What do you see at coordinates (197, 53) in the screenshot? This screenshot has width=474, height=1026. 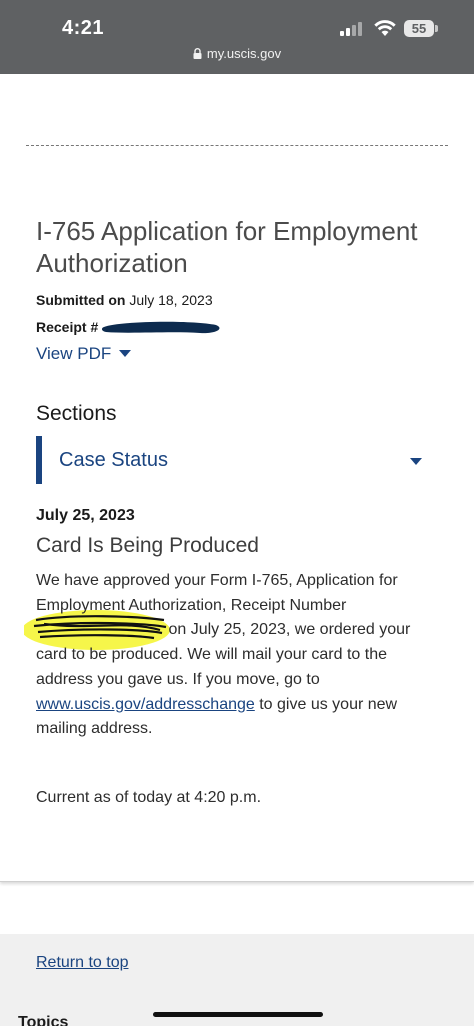 I see `lock-icon` at bounding box center [197, 53].